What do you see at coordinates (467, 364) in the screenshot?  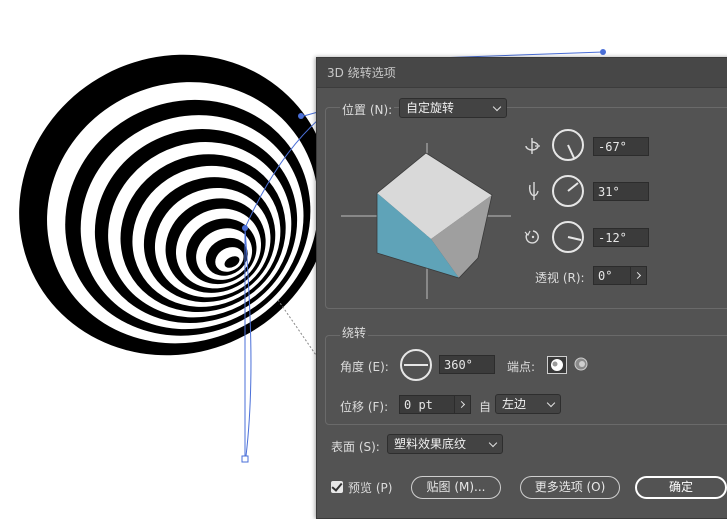 I see `angle-input: 360°` at bounding box center [467, 364].